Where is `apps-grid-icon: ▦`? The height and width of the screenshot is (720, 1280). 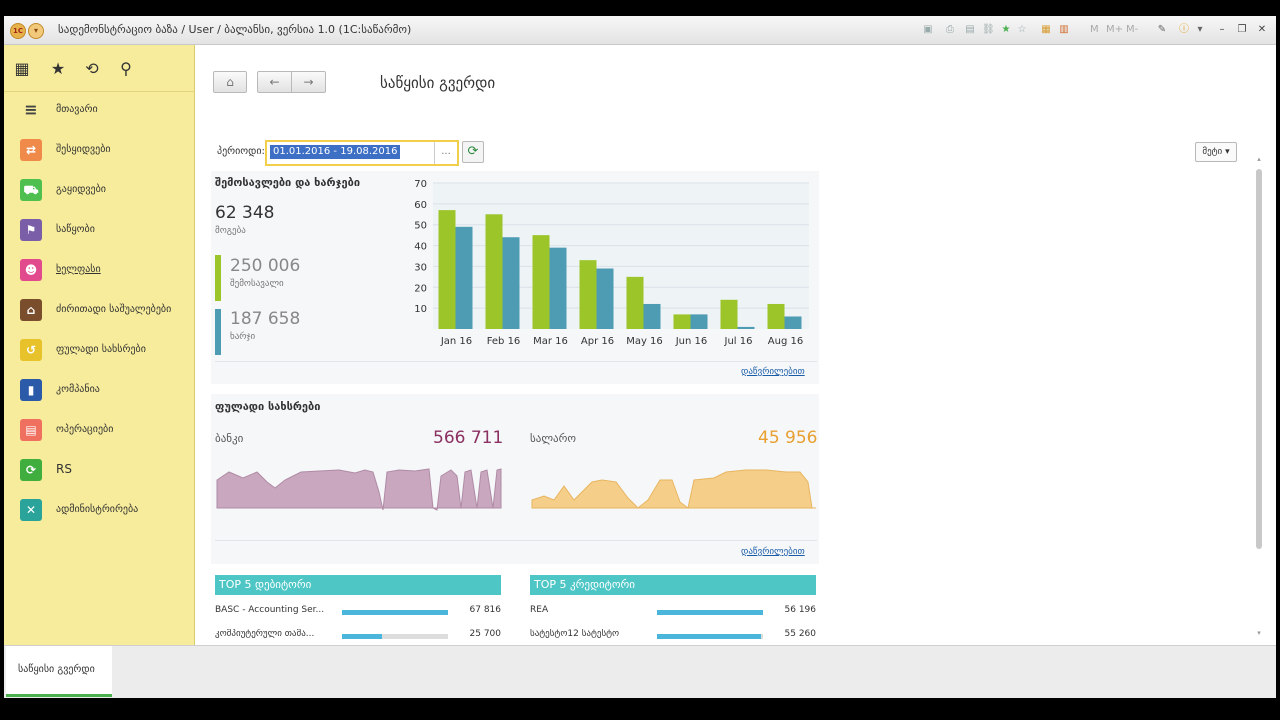 apps-grid-icon: ▦ is located at coordinates (22, 69).